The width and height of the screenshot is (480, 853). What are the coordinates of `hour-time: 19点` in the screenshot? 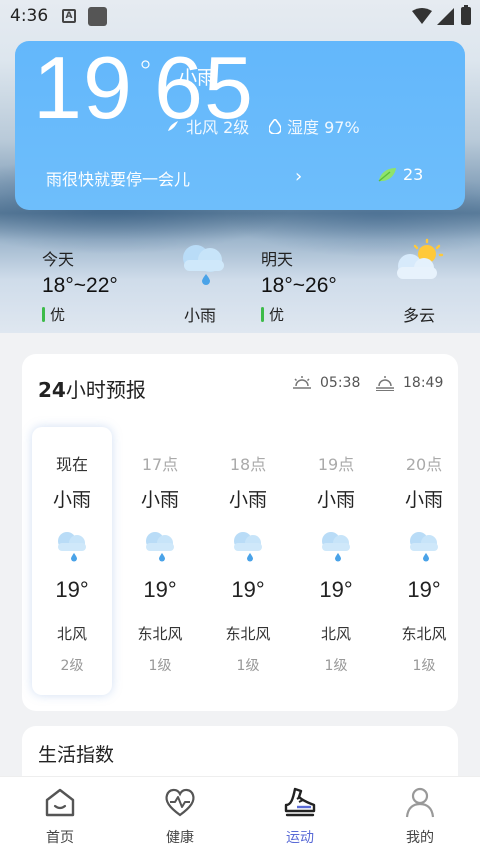 It's located at (336, 464).